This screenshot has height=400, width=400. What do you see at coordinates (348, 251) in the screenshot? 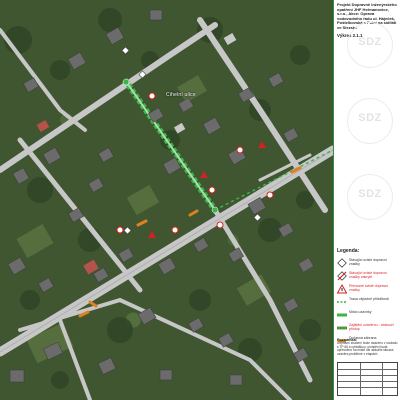
I see `legend-heading: Legenda:` at bounding box center [348, 251].